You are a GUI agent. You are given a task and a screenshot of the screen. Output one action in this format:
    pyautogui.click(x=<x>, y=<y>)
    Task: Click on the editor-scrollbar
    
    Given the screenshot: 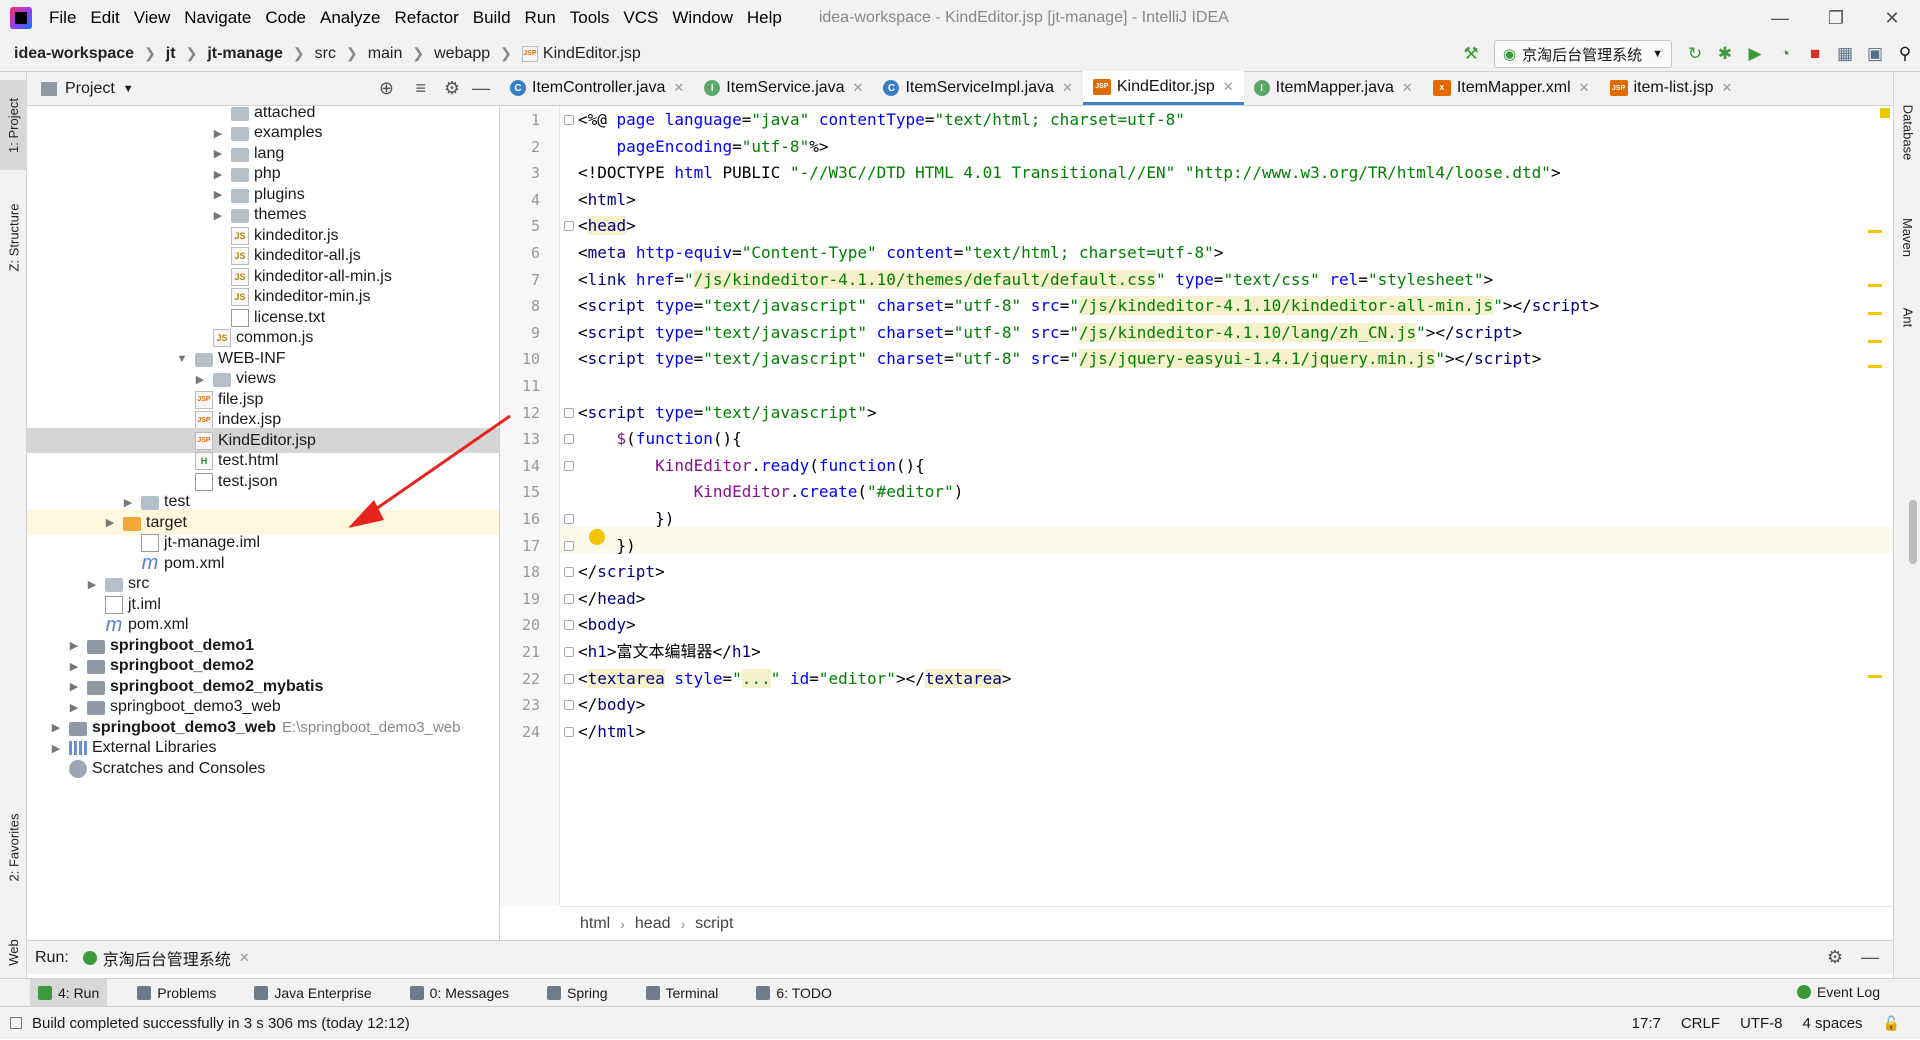 What is the action you would take?
    pyautogui.click(x=1913, y=532)
    